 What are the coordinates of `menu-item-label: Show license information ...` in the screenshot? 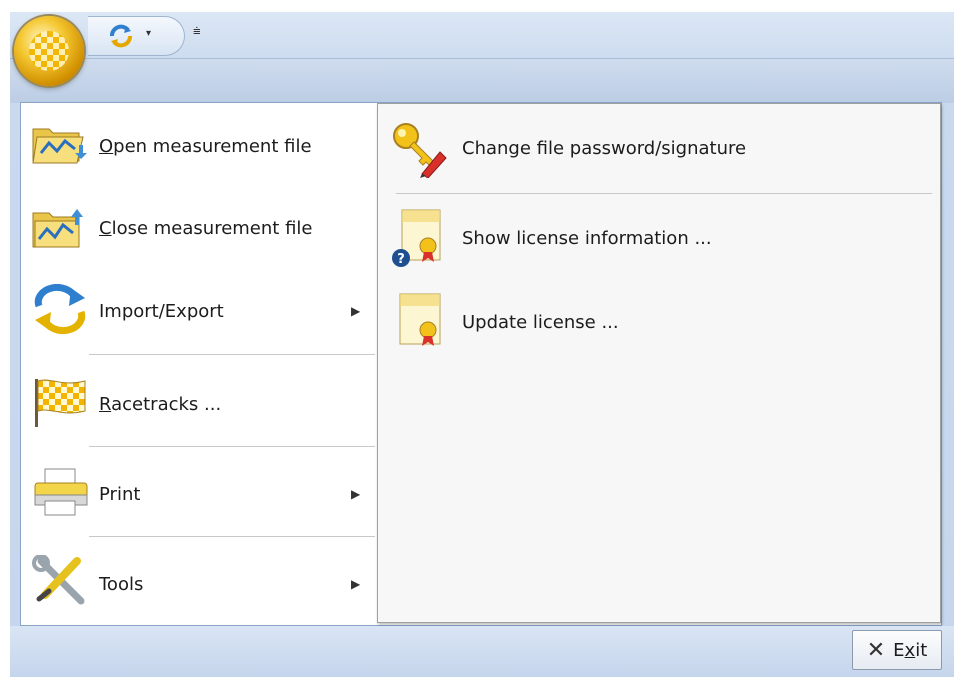 It's located at (587, 238).